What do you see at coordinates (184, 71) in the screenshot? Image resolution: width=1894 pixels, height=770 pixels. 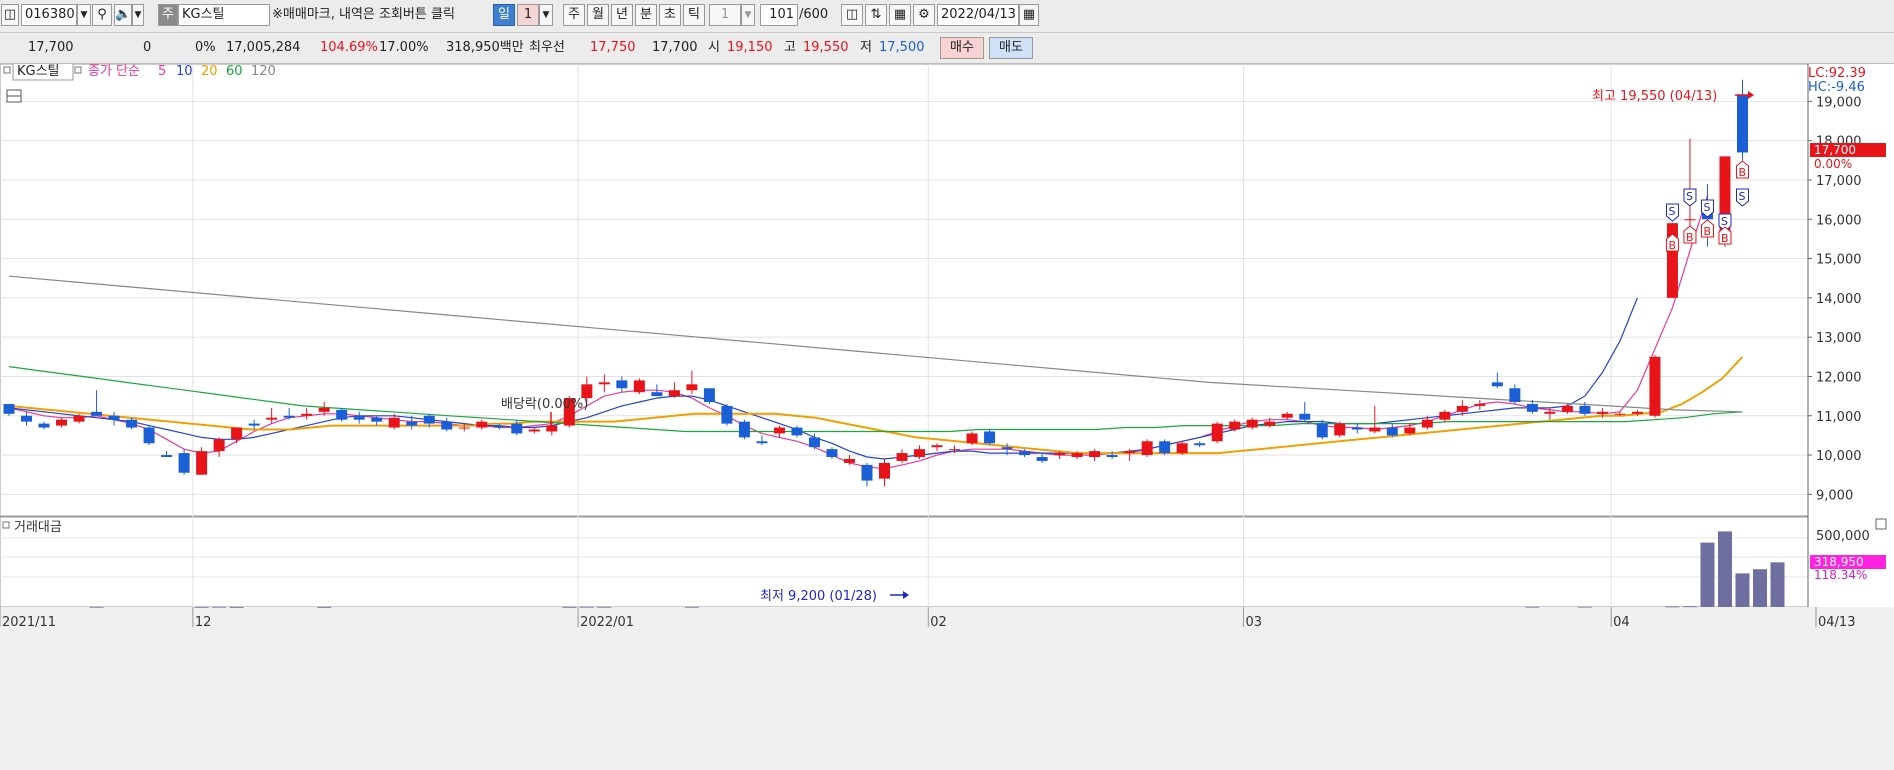 I see `legend-ma10: 10` at bounding box center [184, 71].